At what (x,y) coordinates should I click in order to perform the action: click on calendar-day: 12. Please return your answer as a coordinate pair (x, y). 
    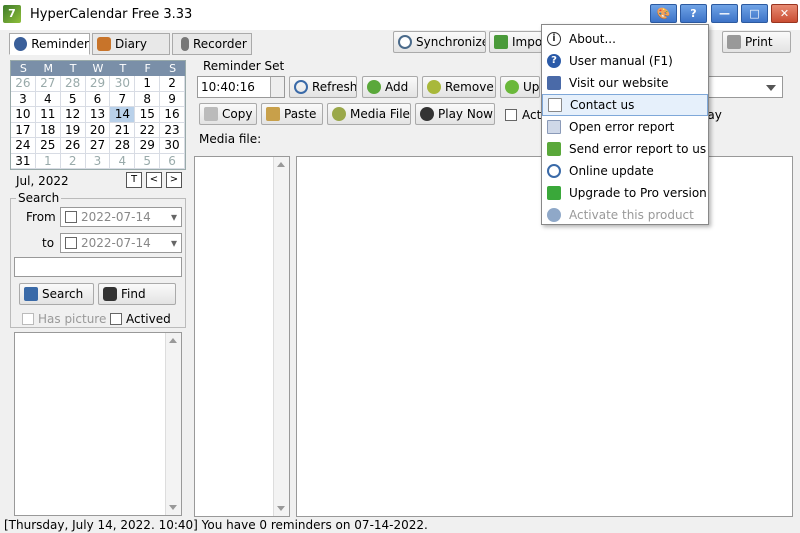
    Looking at the image, I should click on (73, 115).